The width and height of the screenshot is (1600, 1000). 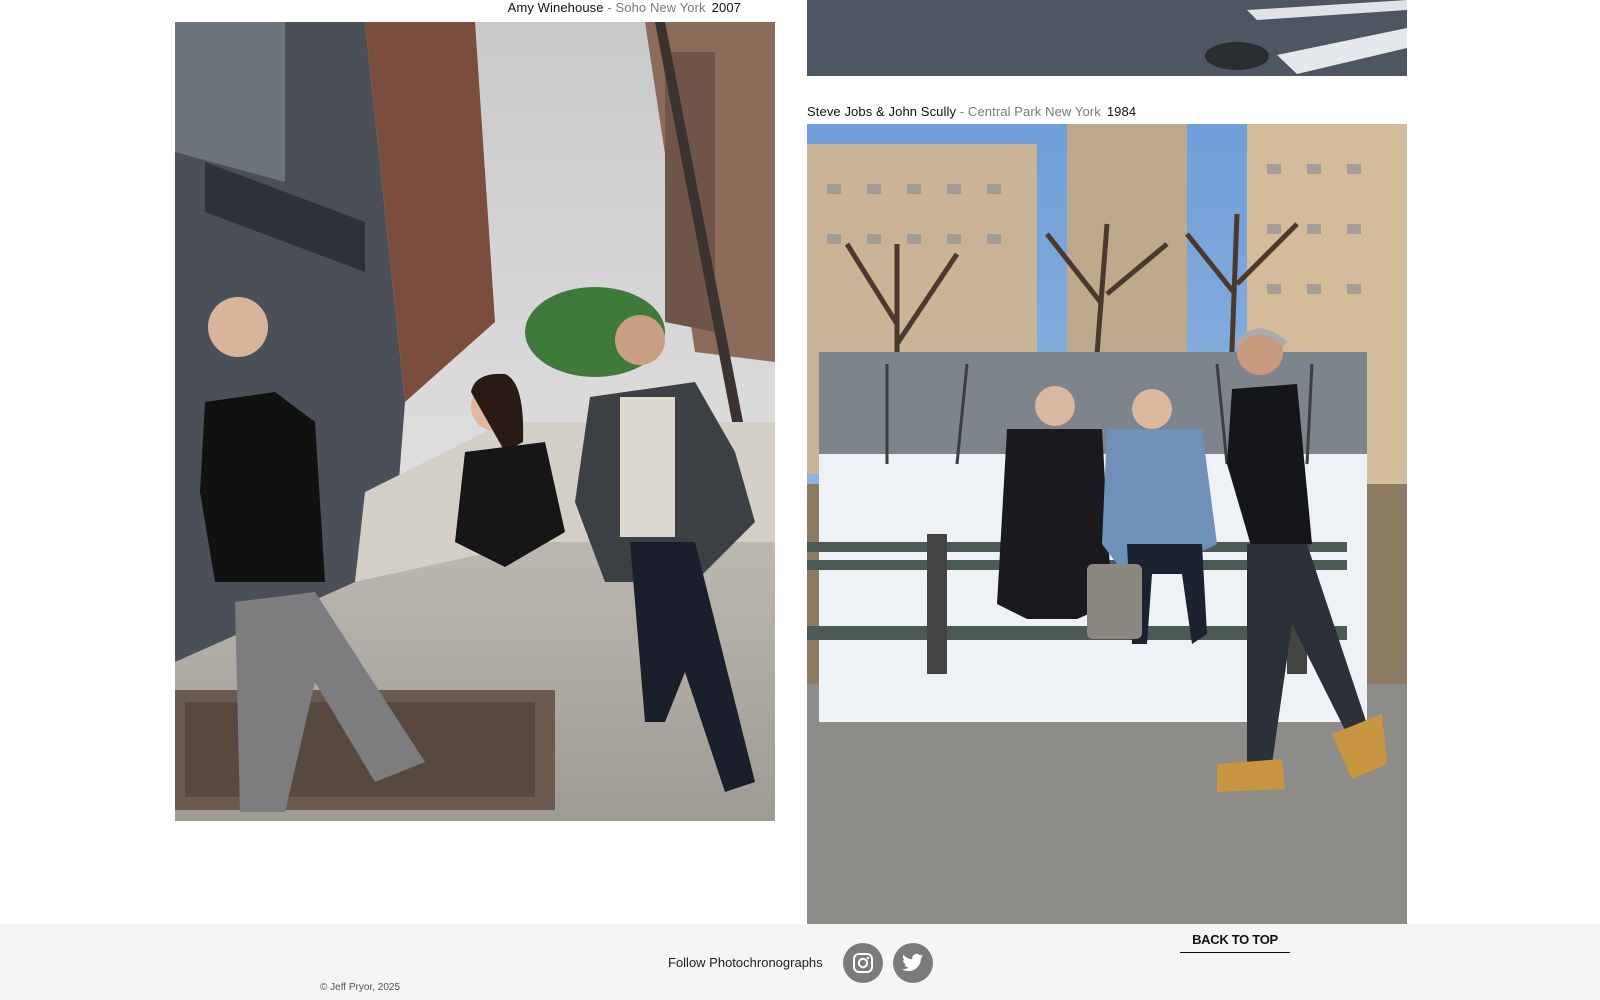 I want to click on caption-place: Soho New York, so click(x=660, y=7).